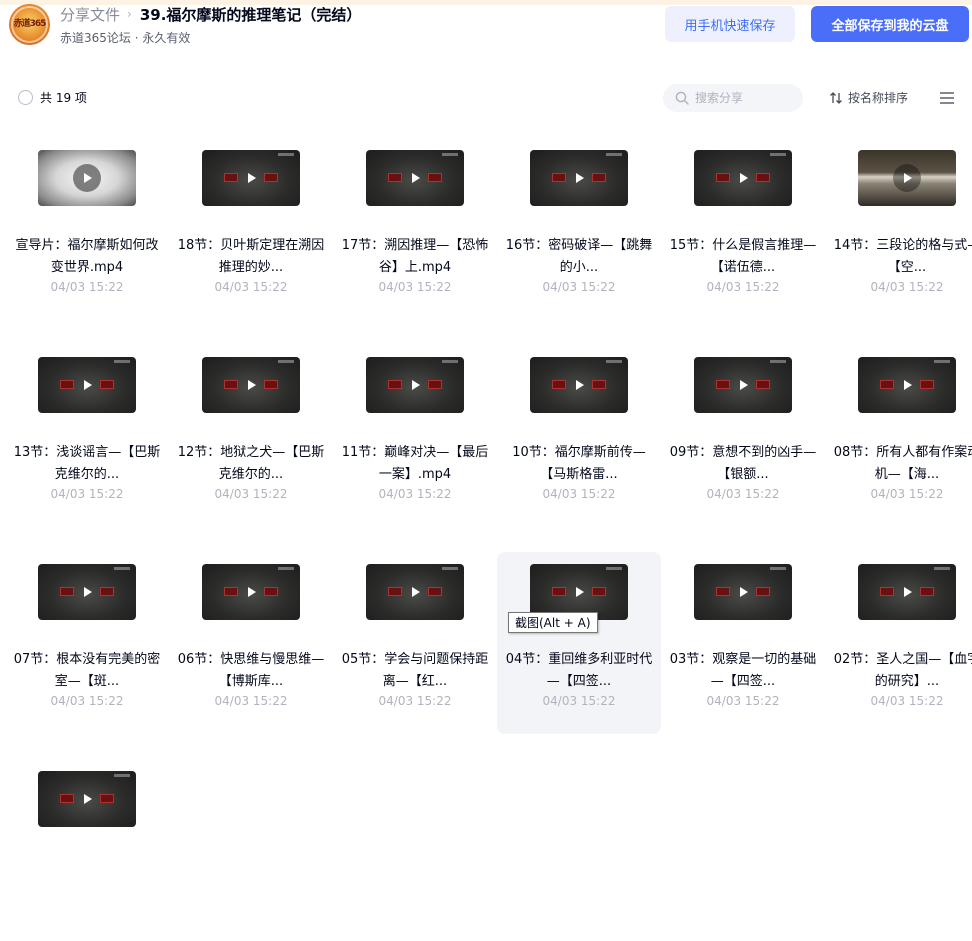 The image size is (972, 941). I want to click on file-card: 14节：三段论的格与式—【空... 04/03 15:22, so click(898, 229).